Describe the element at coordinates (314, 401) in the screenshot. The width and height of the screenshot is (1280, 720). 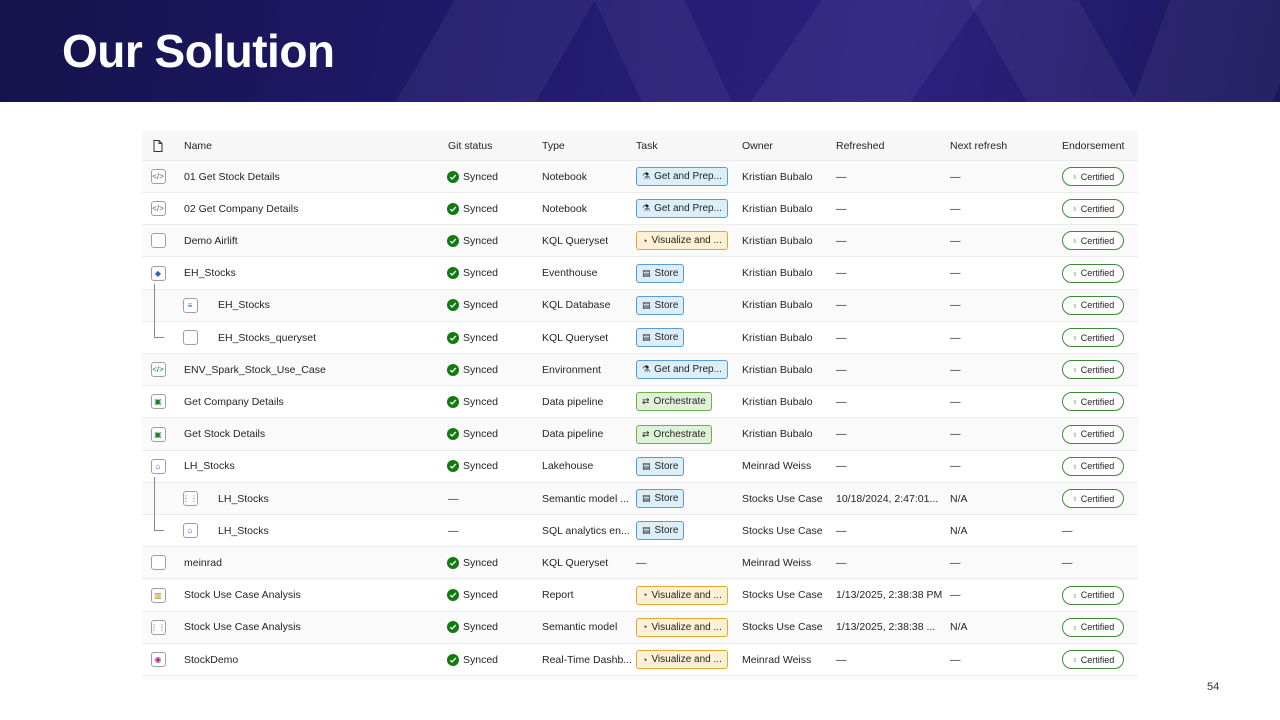
I see `item-name: Get Company Details` at that location.